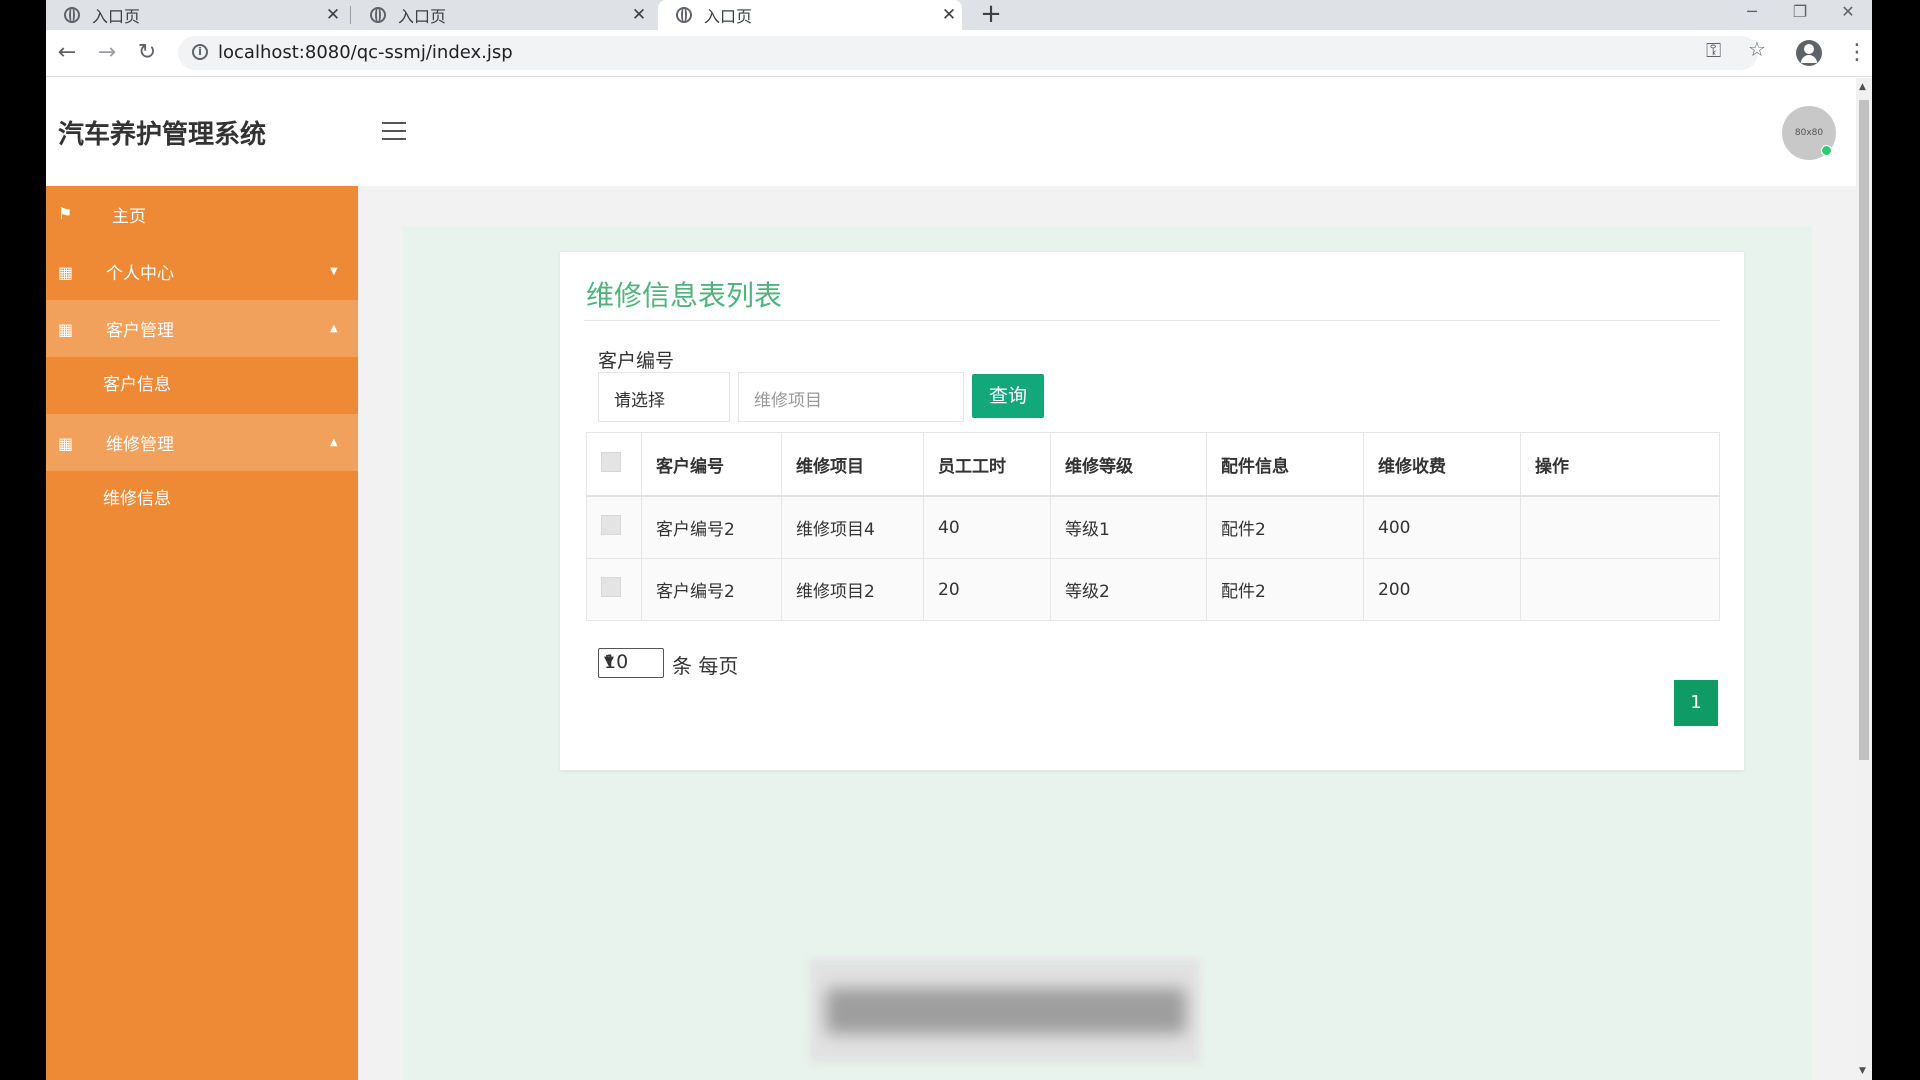 The image size is (1920, 1080). I want to click on divider, so click(1152, 320).